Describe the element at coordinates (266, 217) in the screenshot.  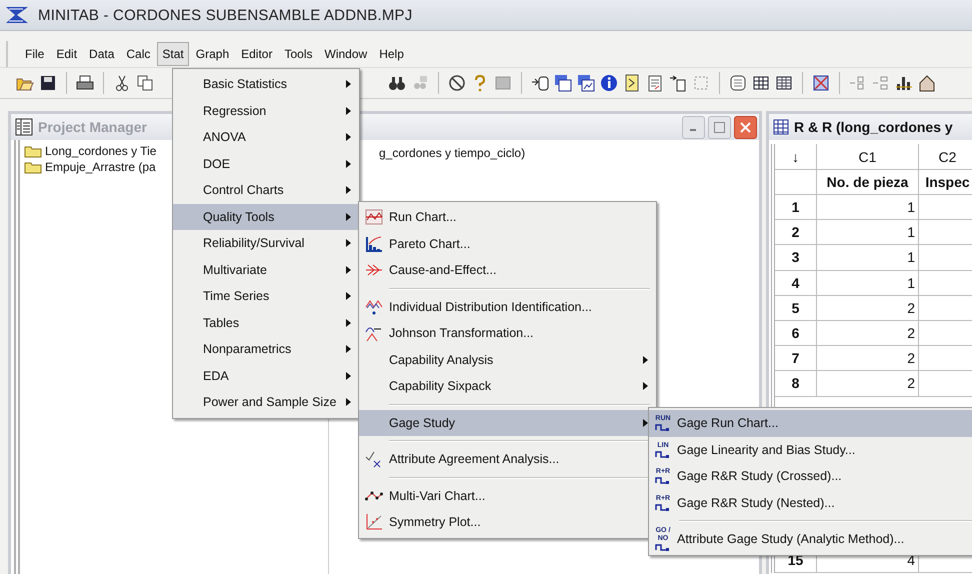
I see `menu-item: Quality Tools` at that location.